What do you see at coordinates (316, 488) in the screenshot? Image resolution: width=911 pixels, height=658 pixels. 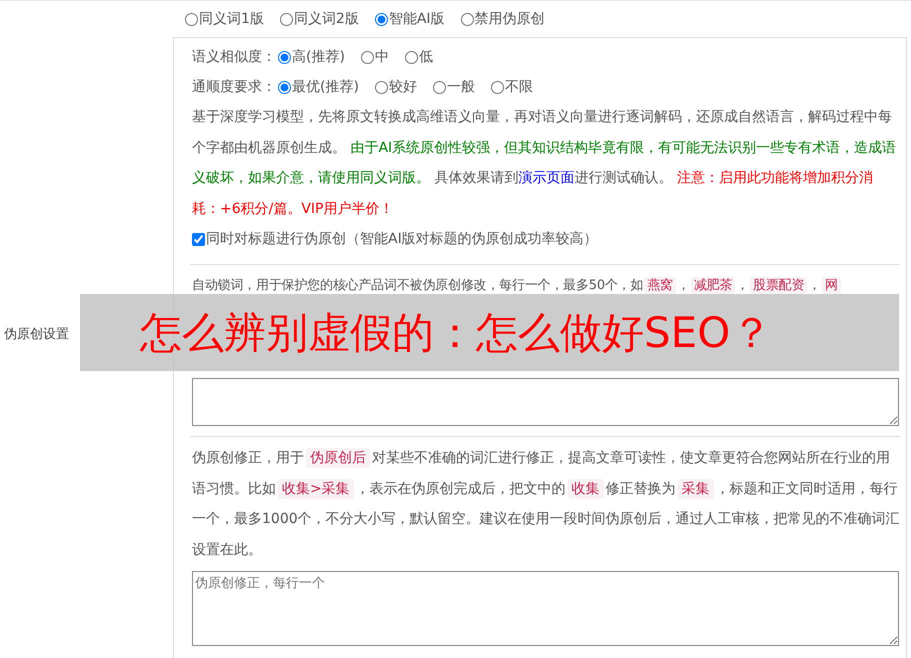 I see `keyword-tag: 收集>采集` at bounding box center [316, 488].